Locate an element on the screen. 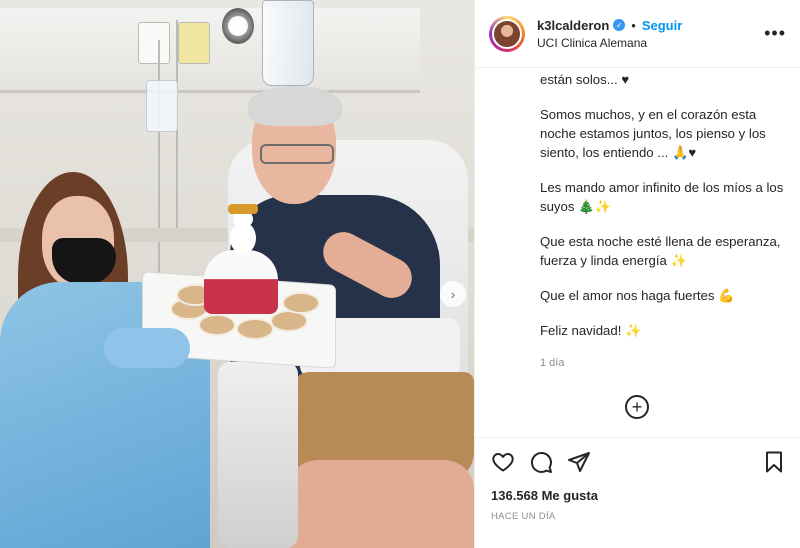  username-link: k3lcalderon is located at coordinates (573, 25).